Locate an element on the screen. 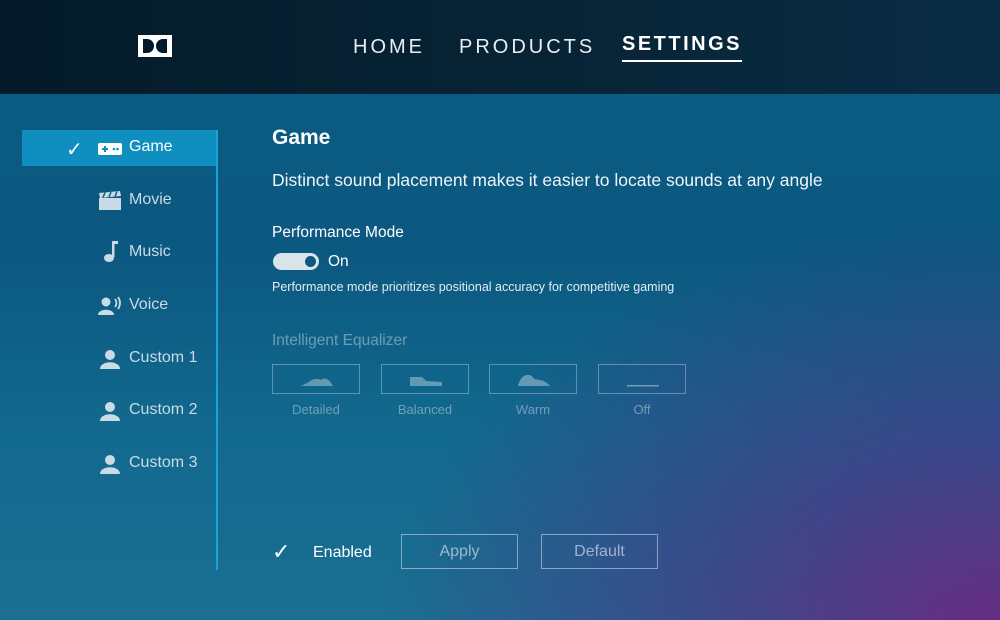  performance-mode-toggle is located at coordinates (296, 261).